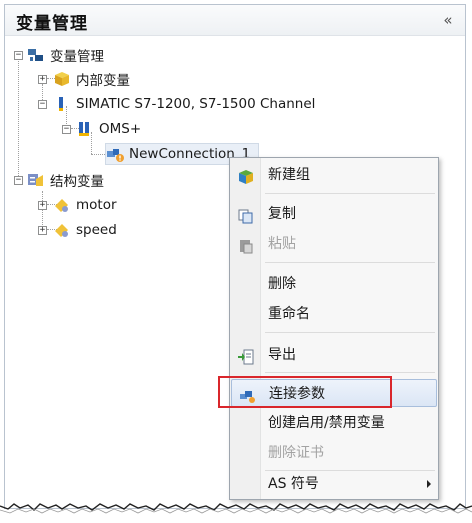 The height and width of the screenshot is (523, 472). What do you see at coordinates (62, 79) in the screenshot?
I see `yellow-cube-icon` at bounding box center [62, 79].